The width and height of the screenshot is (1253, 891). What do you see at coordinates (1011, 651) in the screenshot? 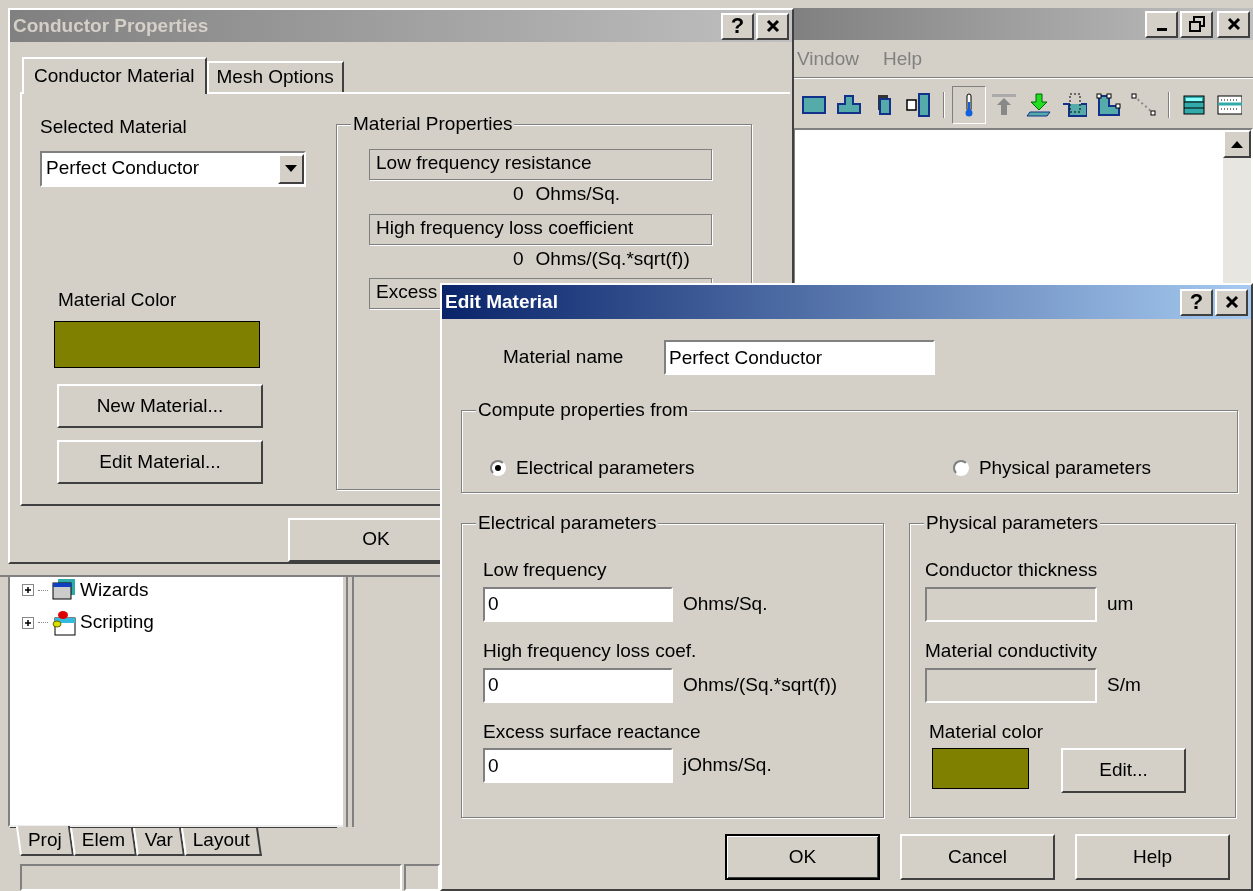
I see `field-label: Material conductivity` at bounding box center [1011, 651].